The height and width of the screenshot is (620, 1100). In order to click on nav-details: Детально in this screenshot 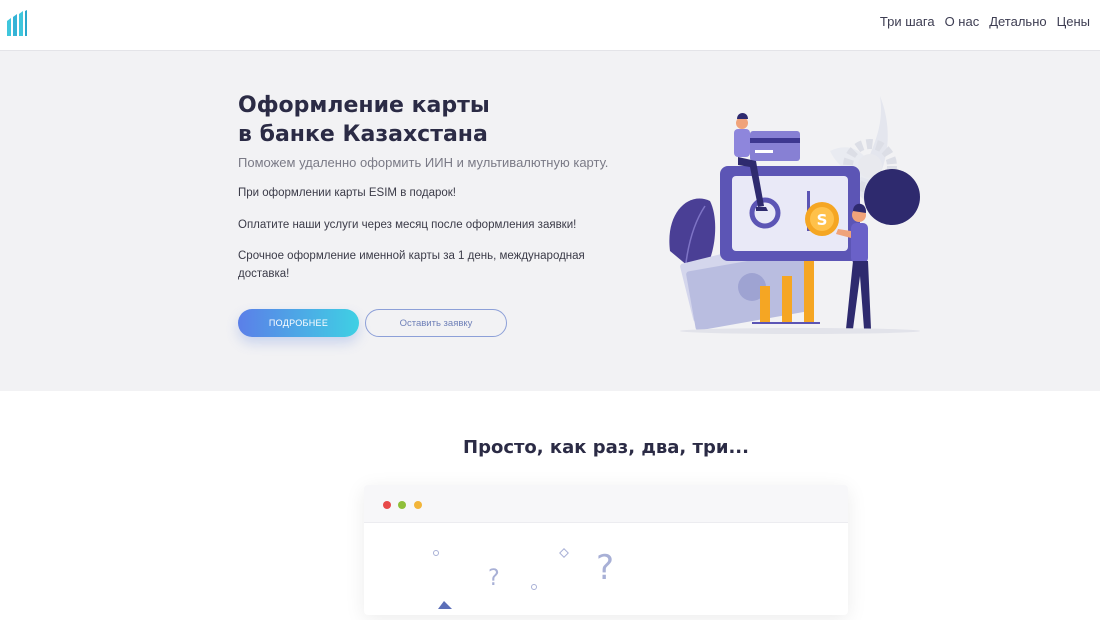, I will do `click(1017, 21)`.